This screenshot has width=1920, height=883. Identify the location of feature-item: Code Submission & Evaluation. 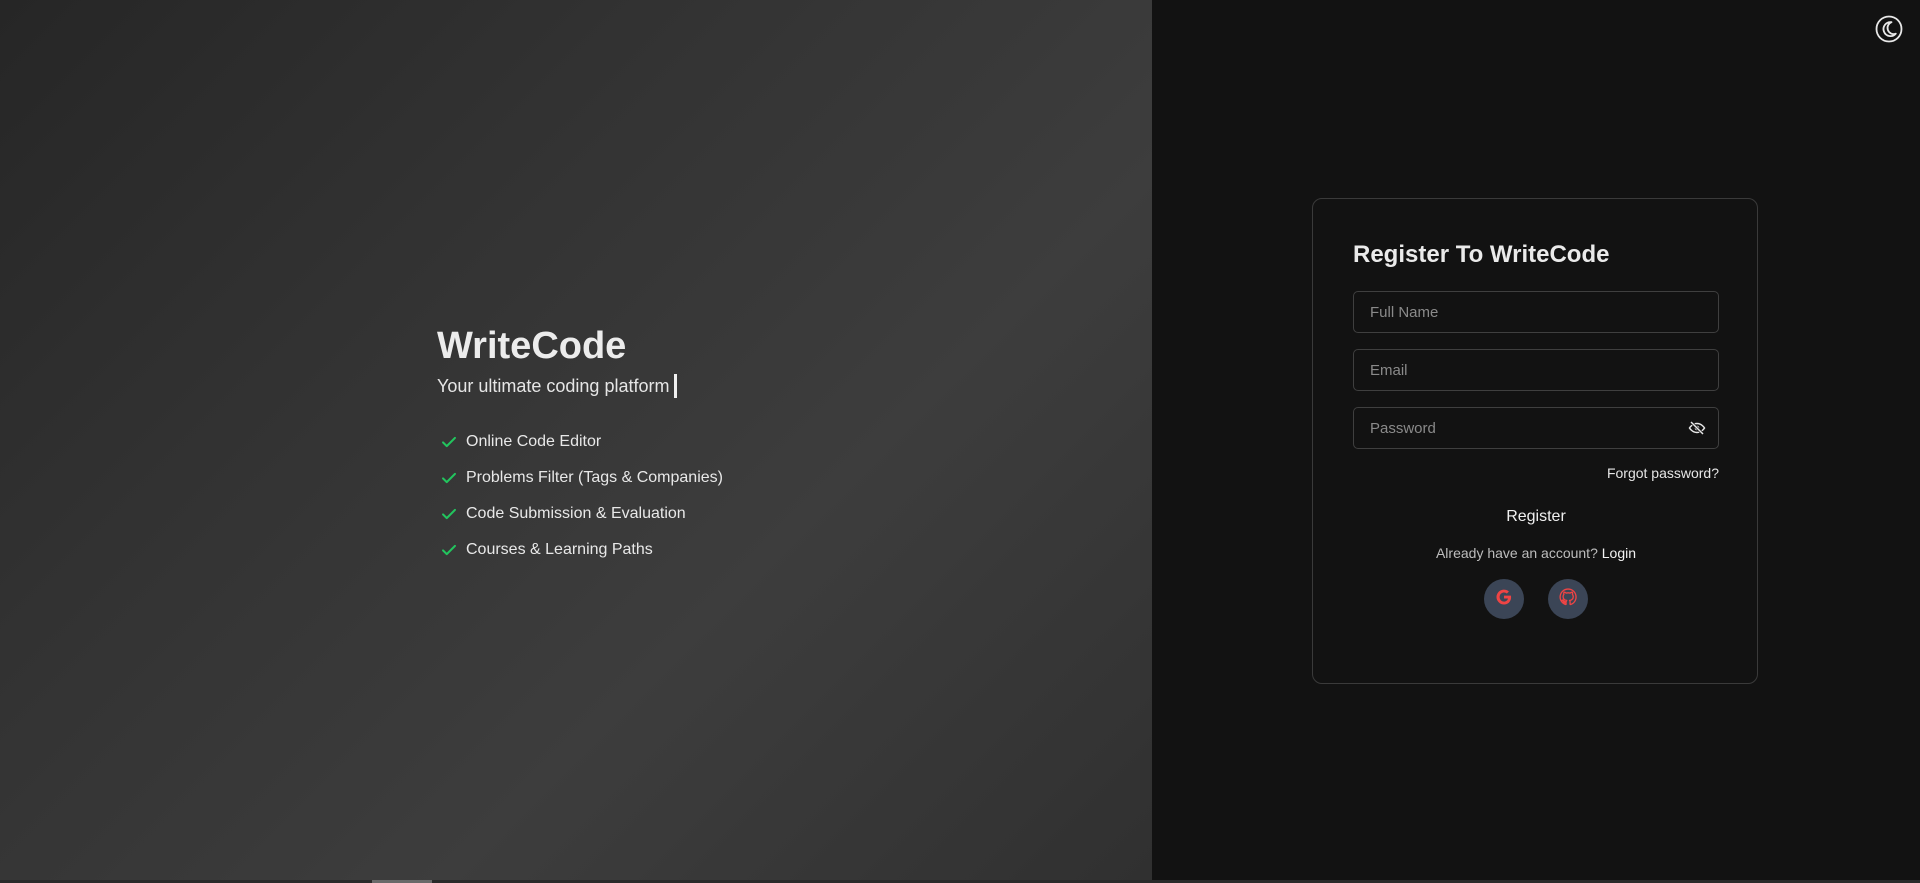
(580, 514).